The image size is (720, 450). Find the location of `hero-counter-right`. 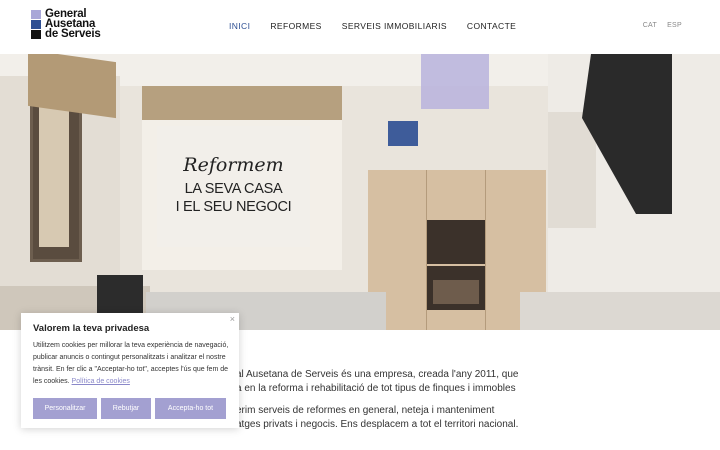

hero-counter-right is located at coordinates (620, 311).